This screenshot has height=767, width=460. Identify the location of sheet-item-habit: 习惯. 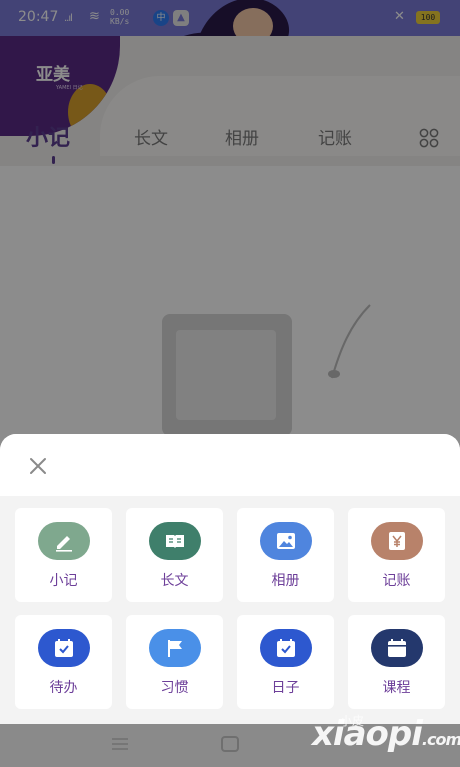
(174, 662).